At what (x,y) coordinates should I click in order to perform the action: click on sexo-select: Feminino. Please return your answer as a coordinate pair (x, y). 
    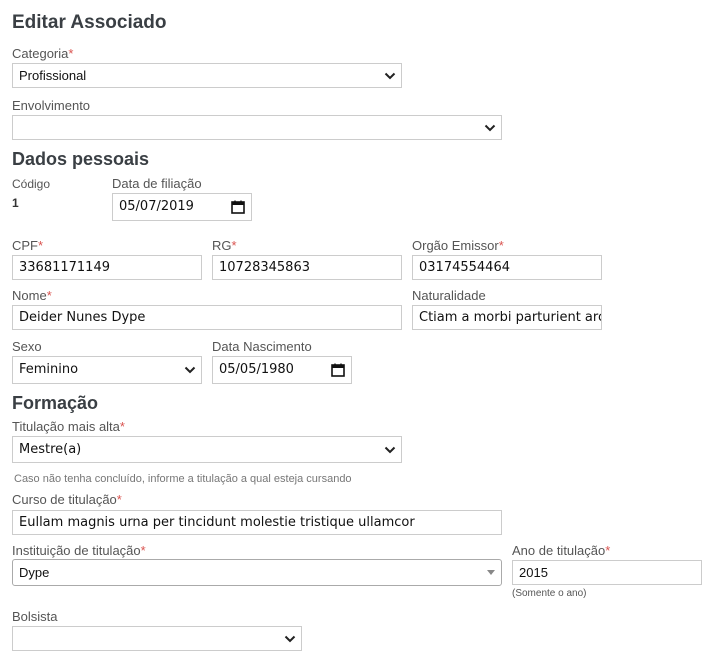
    Looking at the image, I should click on (107, 370).